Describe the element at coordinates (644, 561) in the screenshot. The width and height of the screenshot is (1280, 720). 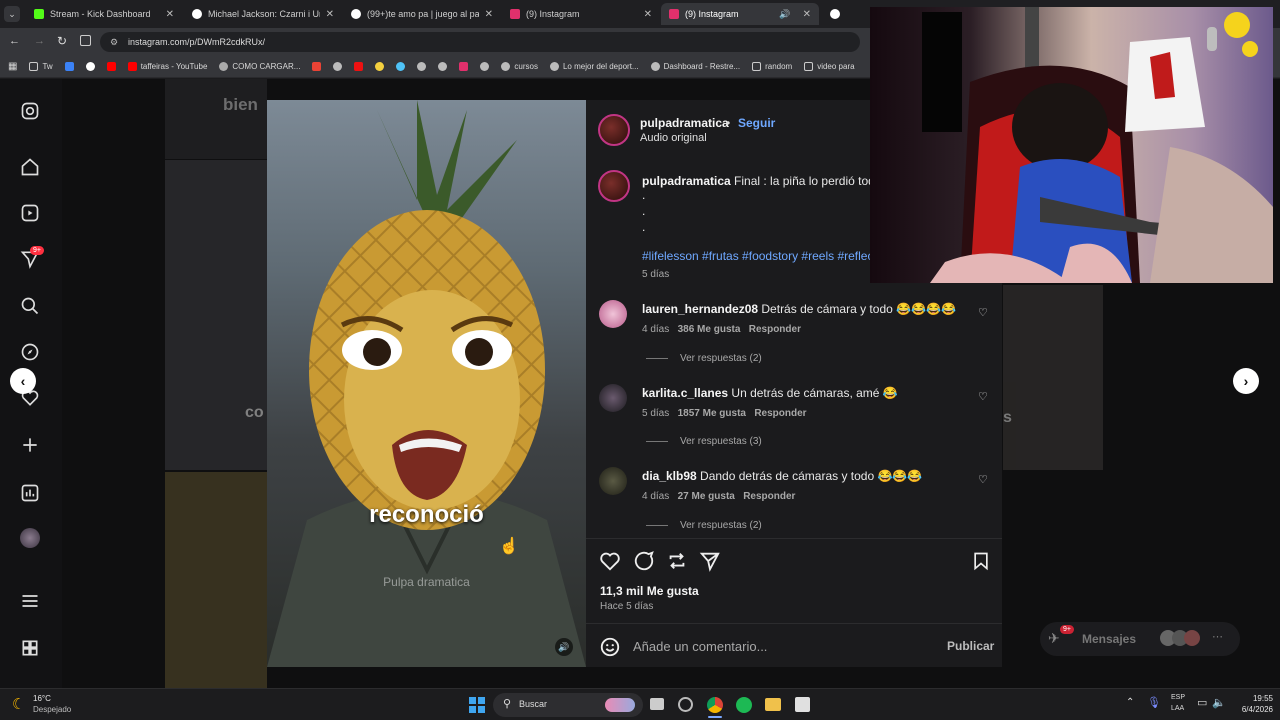
I see `comment-bubble-icon` at that location.